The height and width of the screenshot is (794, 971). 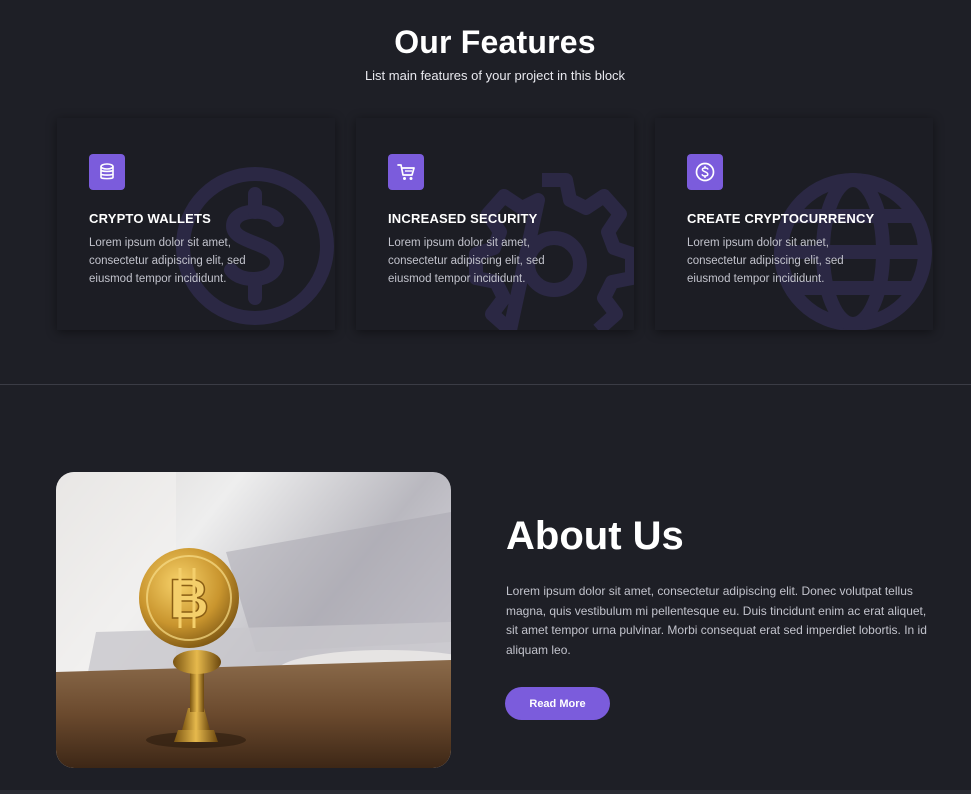 What do you see at coordinates (485, 792) in the screenshot?
I see `bottom-divider` at bounding box center [485, 792].